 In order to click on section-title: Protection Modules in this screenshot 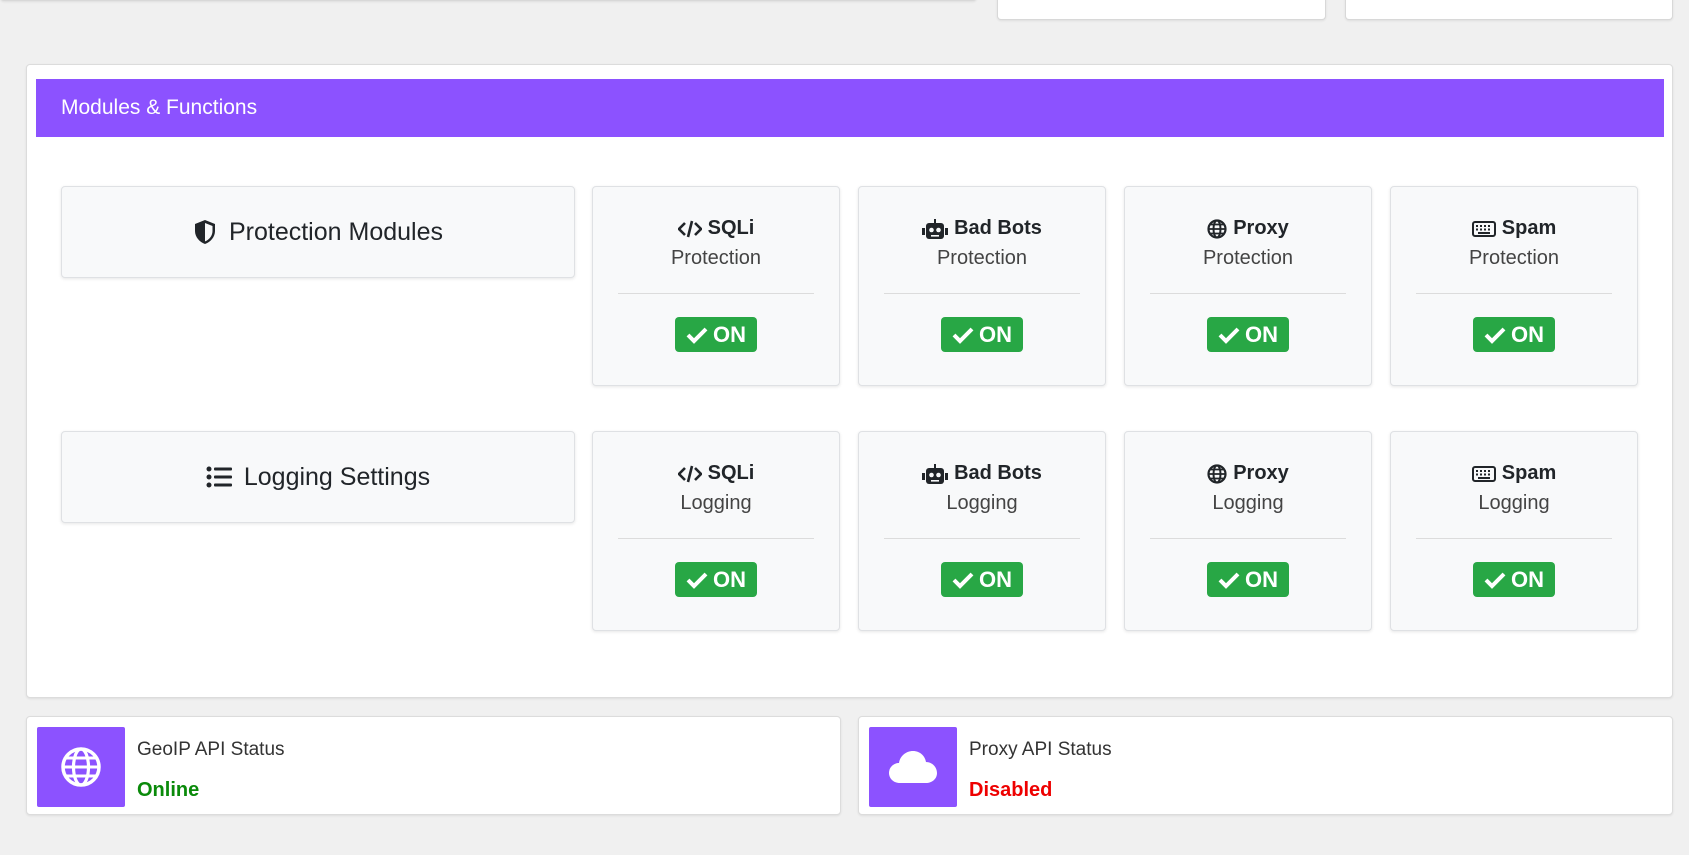, I will do `click(335, 231)`.